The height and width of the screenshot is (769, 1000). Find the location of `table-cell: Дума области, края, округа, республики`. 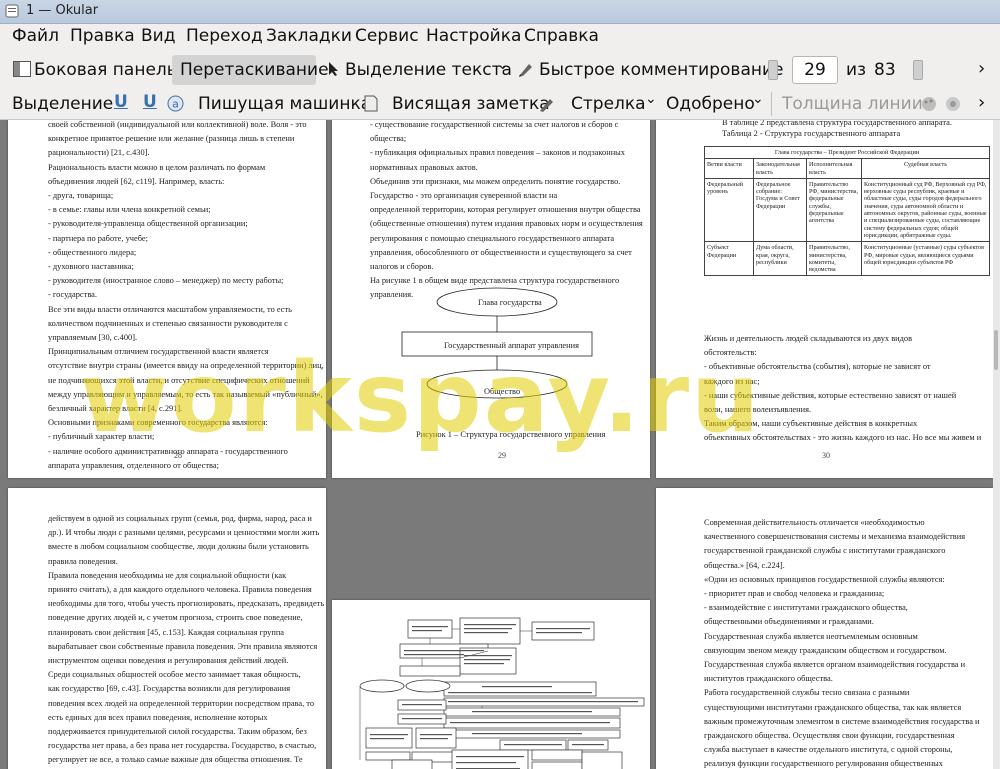

table-cell: Дума области, края, округа, республики is located at coordinates (780, 259).